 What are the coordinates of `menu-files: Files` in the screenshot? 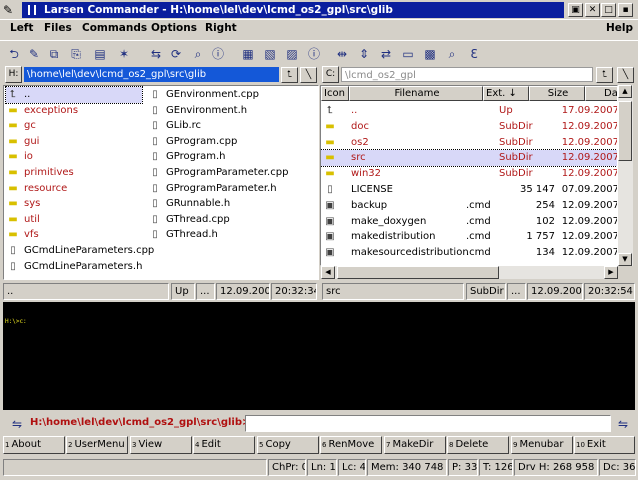 It's located at (58, 28).